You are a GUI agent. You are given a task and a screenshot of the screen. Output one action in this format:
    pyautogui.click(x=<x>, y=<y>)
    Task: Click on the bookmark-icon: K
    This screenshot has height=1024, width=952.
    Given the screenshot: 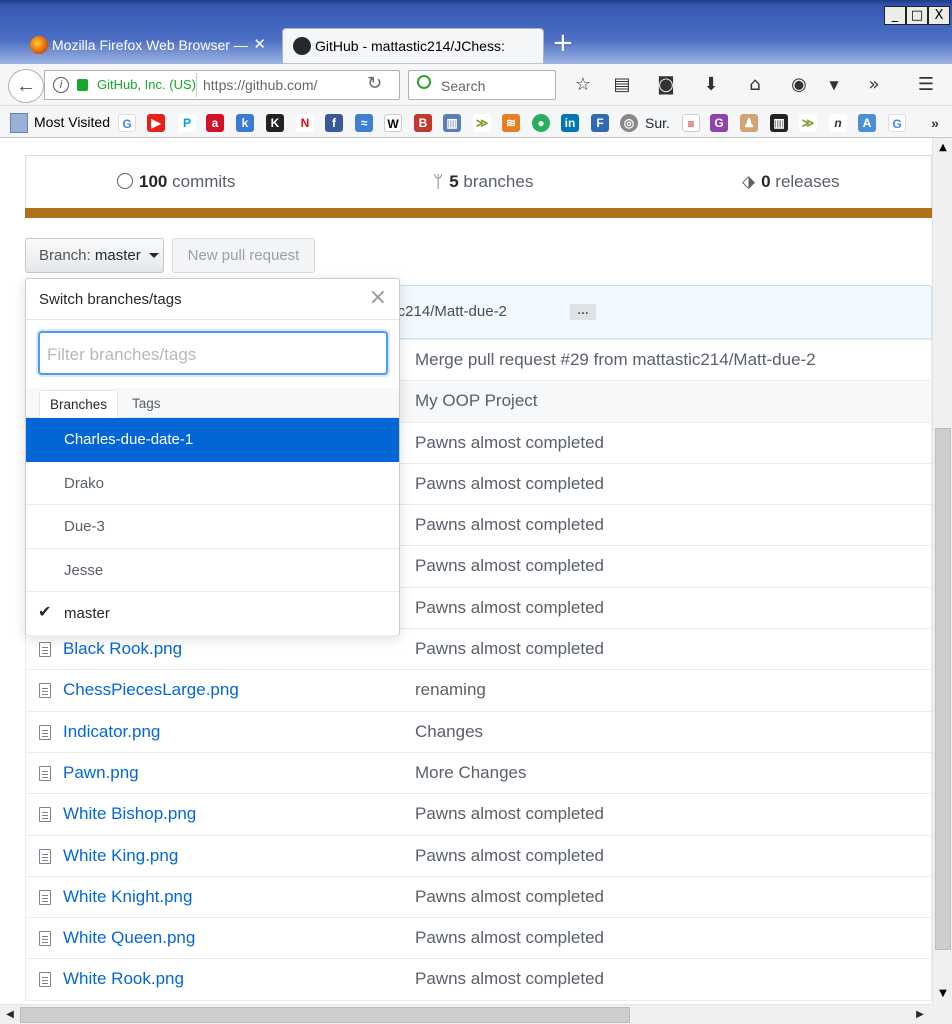 What is the action you would take?
    pyautogui.click(x=275, y=123)
    